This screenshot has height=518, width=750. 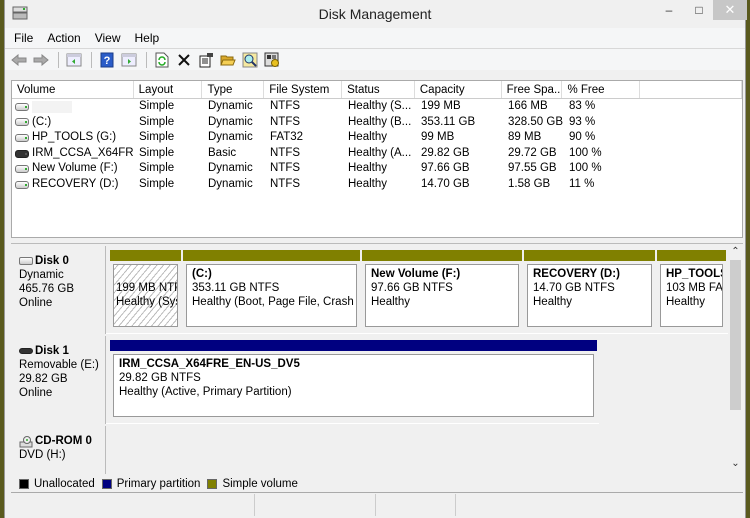 I want to click on partition-block: 199 MB NTF Healthy (Sys, so click(x=145, y=290).